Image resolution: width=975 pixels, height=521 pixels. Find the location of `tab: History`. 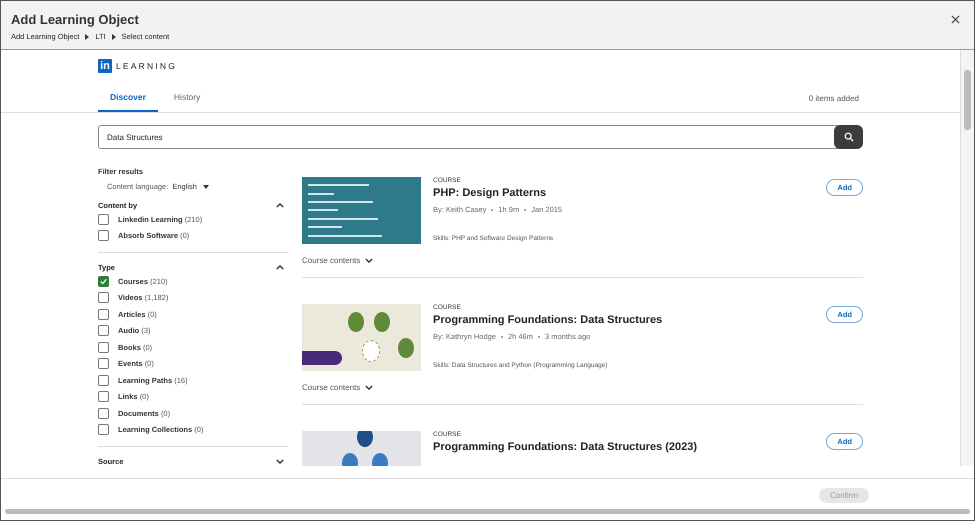

tab: History is located at coordinates (187, 98).